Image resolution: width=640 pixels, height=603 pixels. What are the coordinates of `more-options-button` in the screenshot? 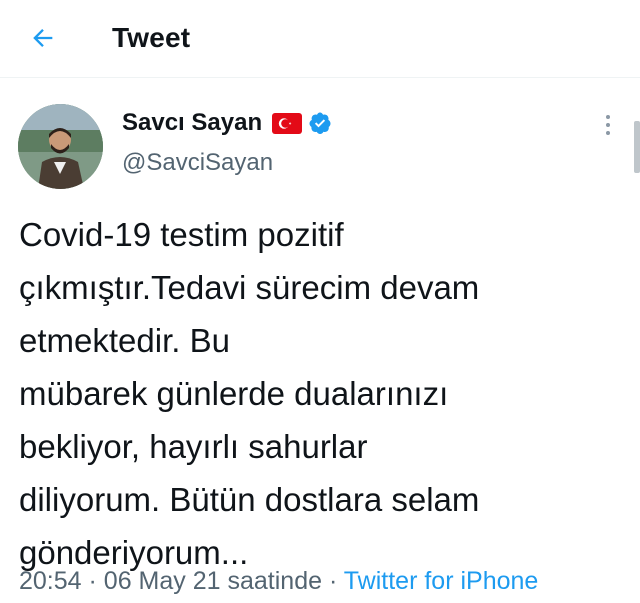 It's located at (608, 125).